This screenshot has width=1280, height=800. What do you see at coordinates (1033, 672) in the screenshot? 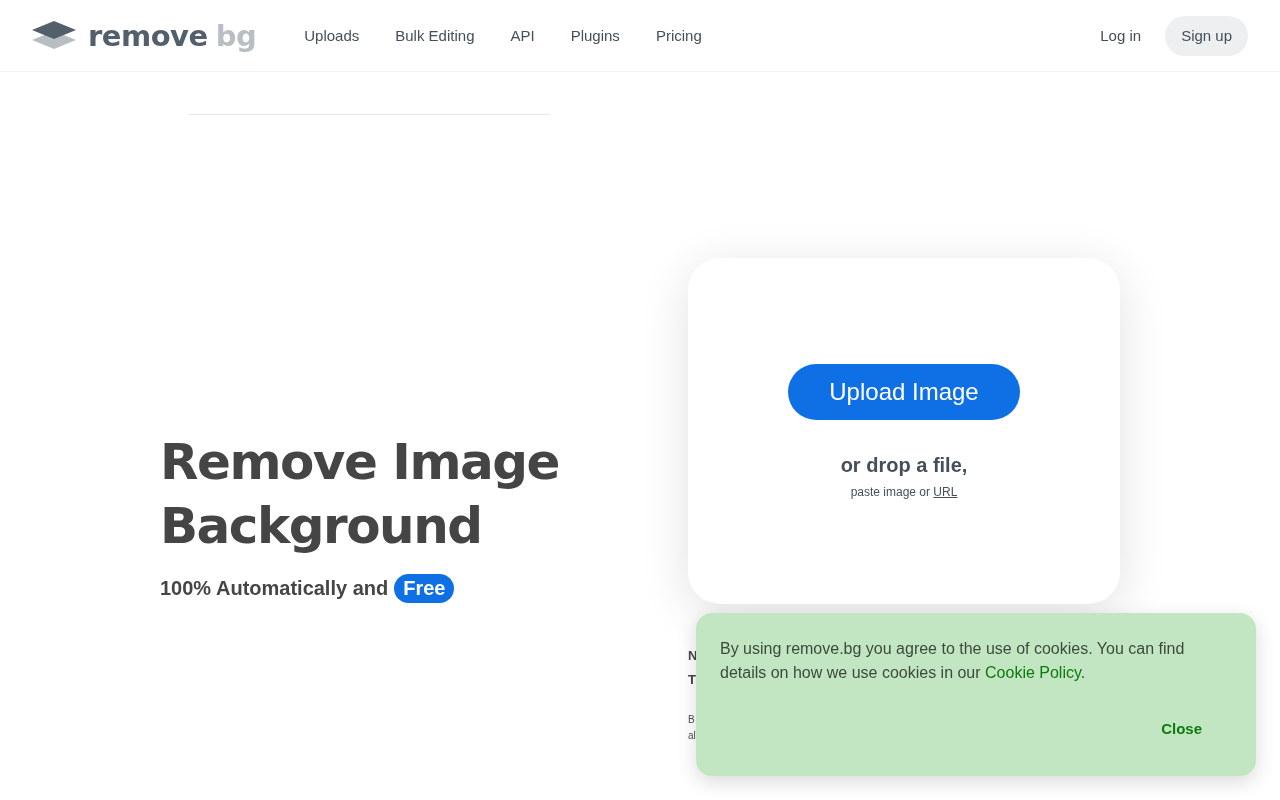
I see `cookie-policy-link: Cookie Policy` at bounding box center [1033, 672].